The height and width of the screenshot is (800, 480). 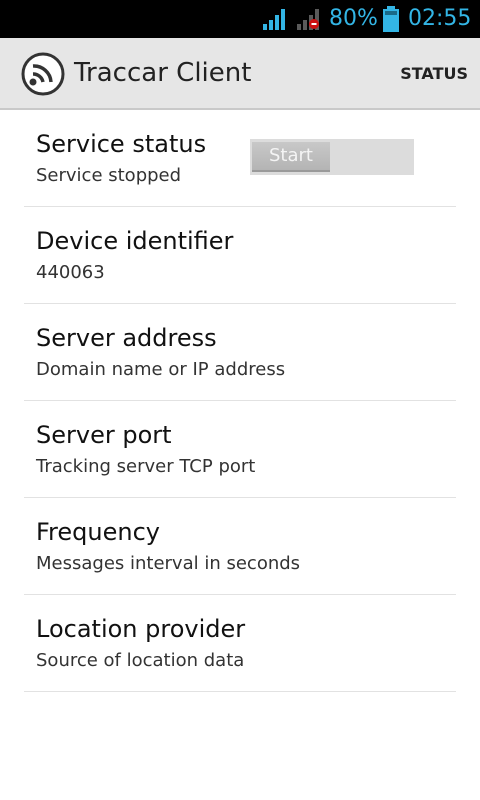 I want to click on pref-title: Service status, so click(x=121, y=144).